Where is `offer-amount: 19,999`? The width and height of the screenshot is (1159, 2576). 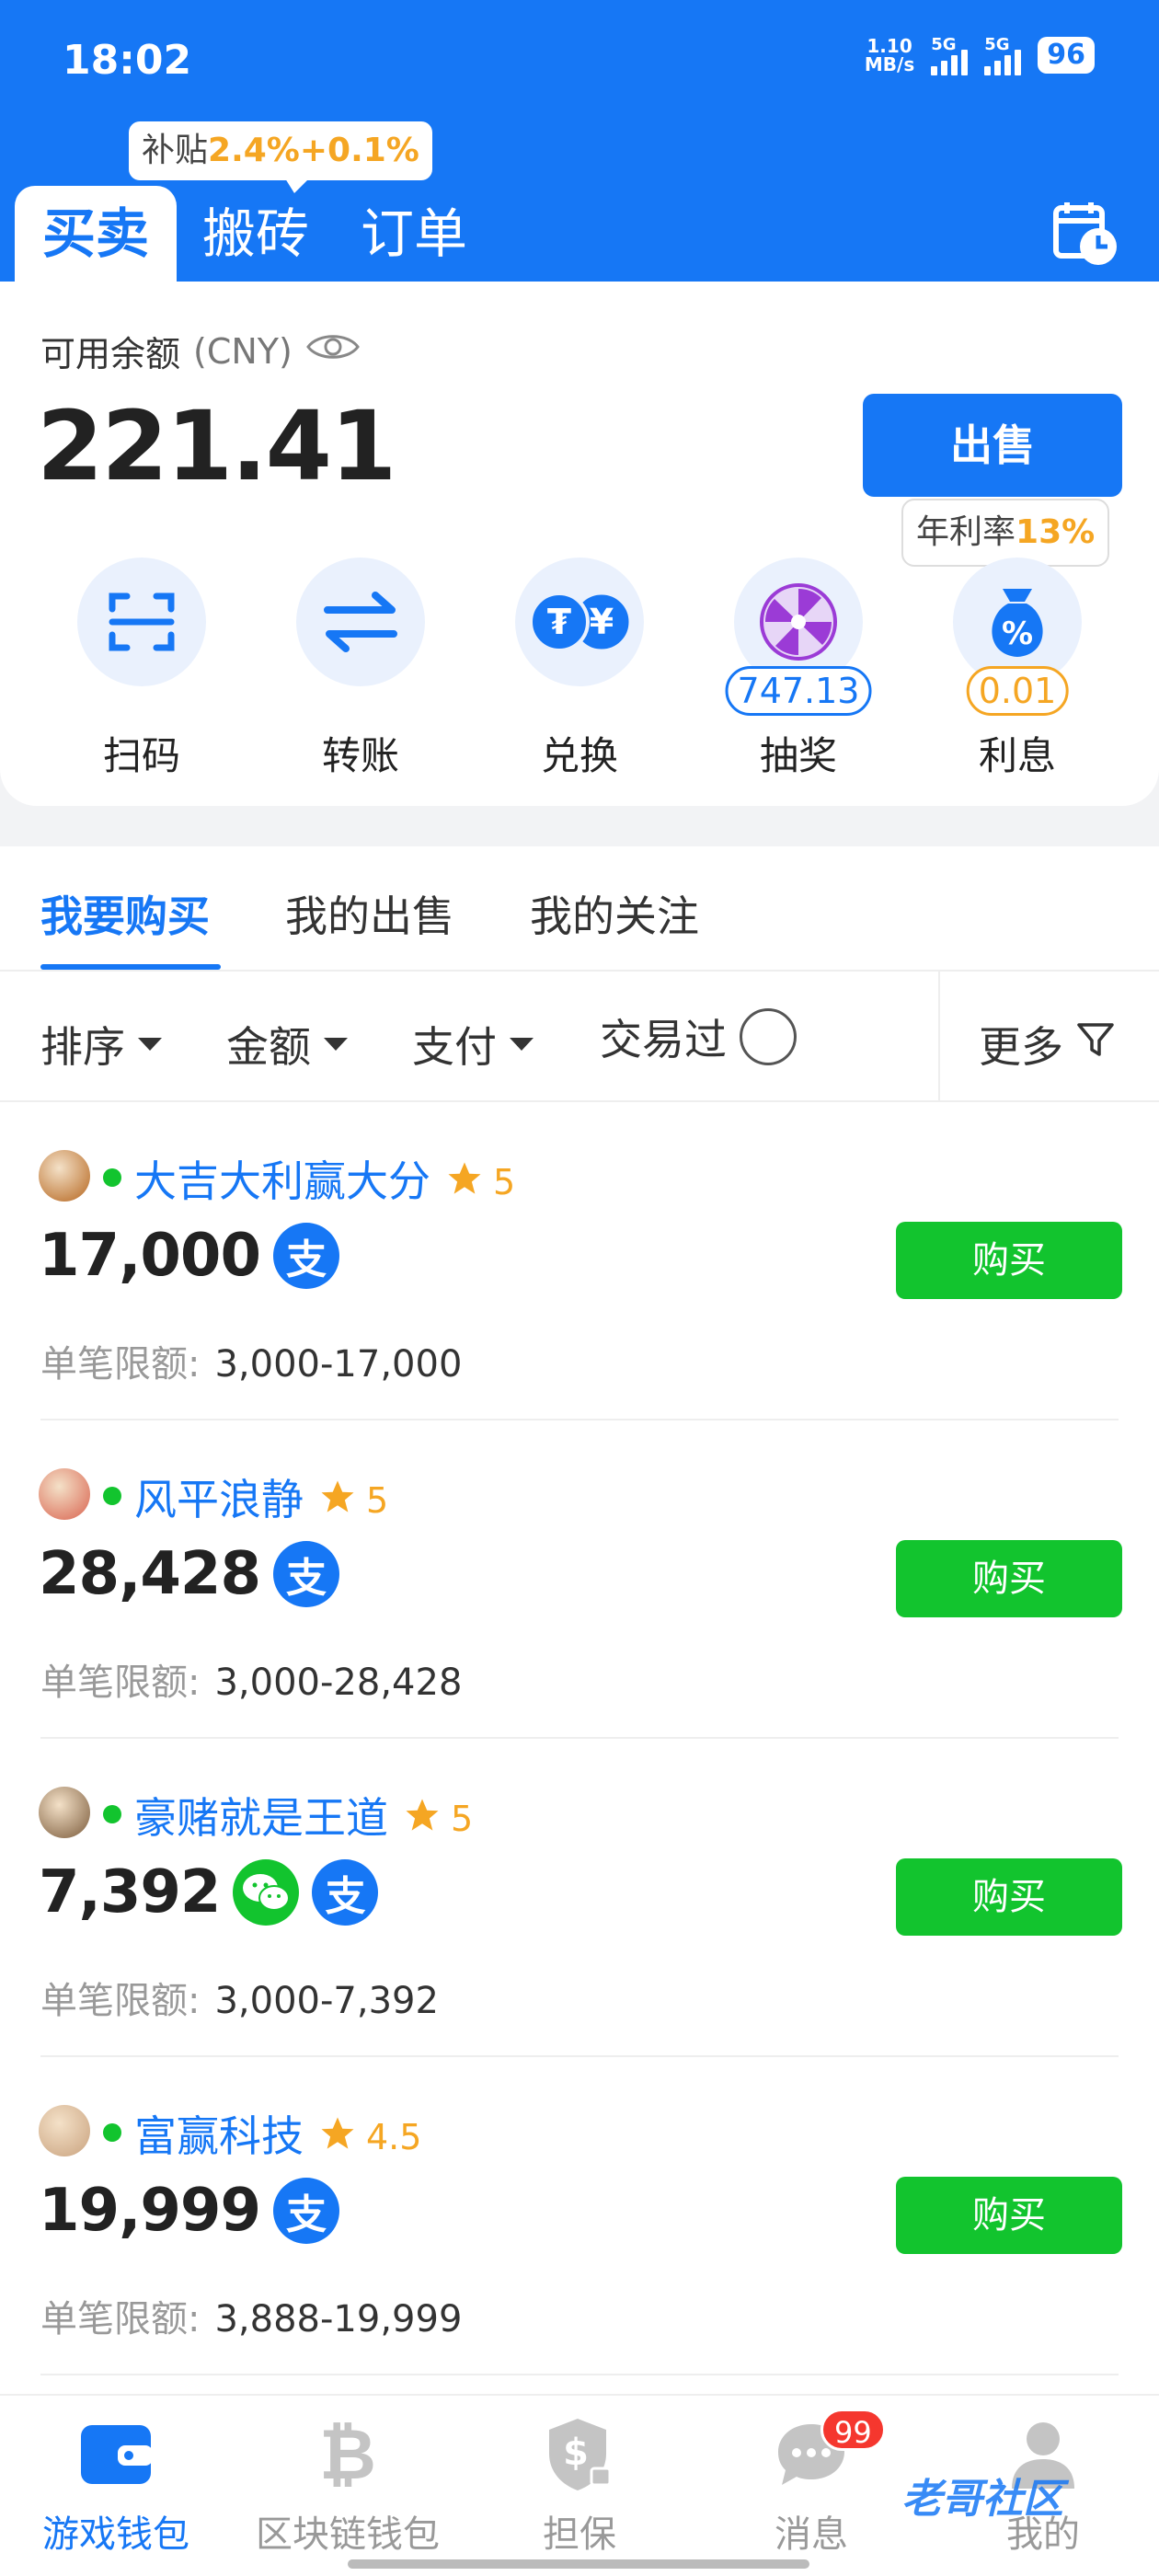 offer-amount: 19,999 is located at coordinates (150, 2211).